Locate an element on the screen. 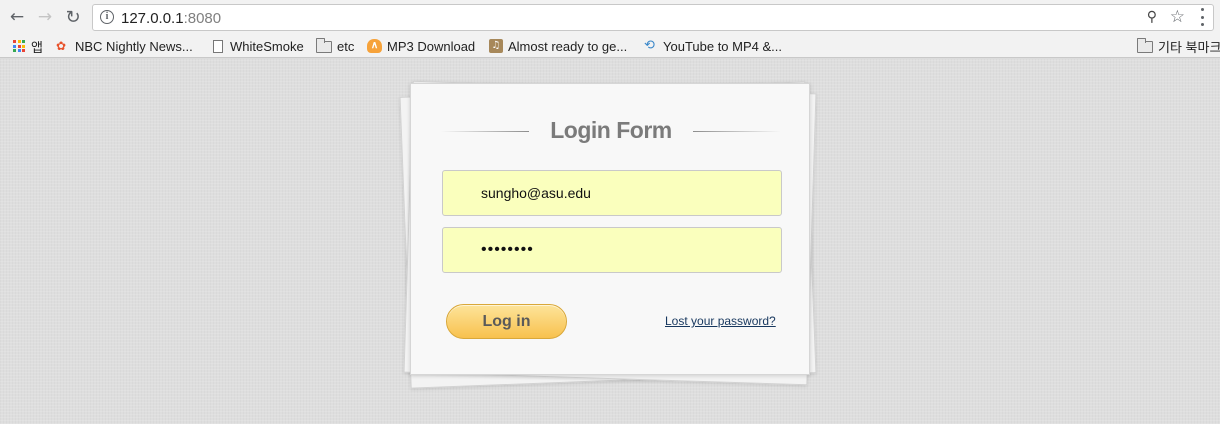 The height and width of the screenshot is (424, 1220). bookmark-label: 앱 is located at coordinates (37, 47).